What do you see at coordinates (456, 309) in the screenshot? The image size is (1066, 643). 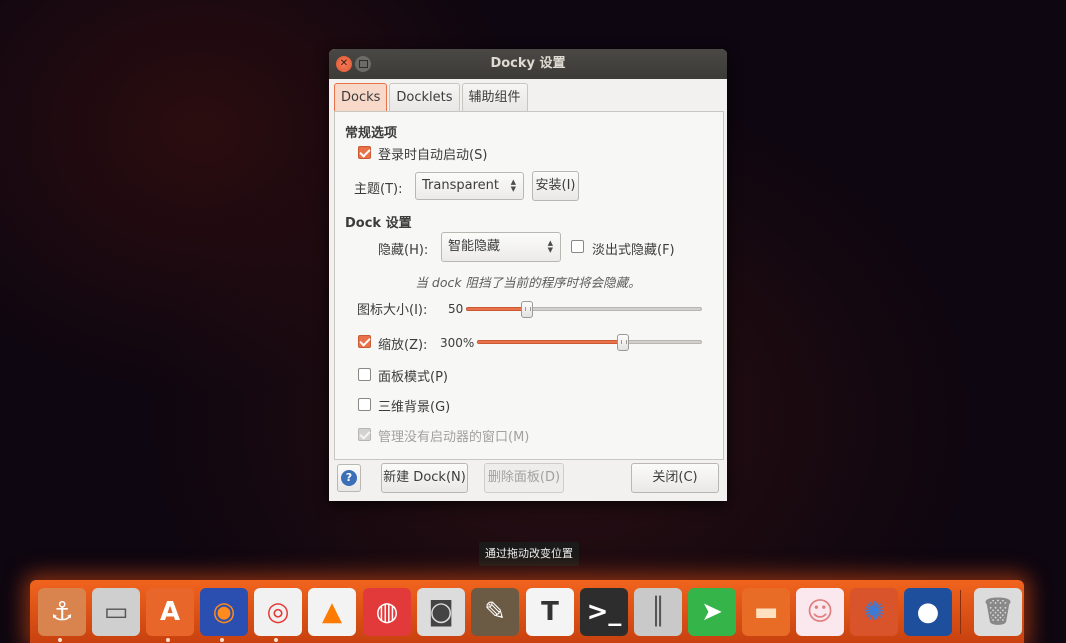 I see `icon-size-value: 50` at bounding box center [456, 309].